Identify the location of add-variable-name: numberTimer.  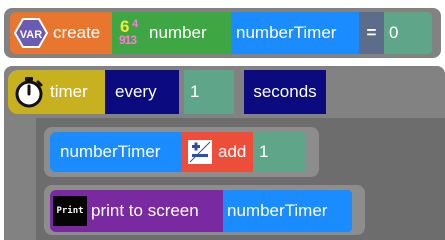
(115, 152).